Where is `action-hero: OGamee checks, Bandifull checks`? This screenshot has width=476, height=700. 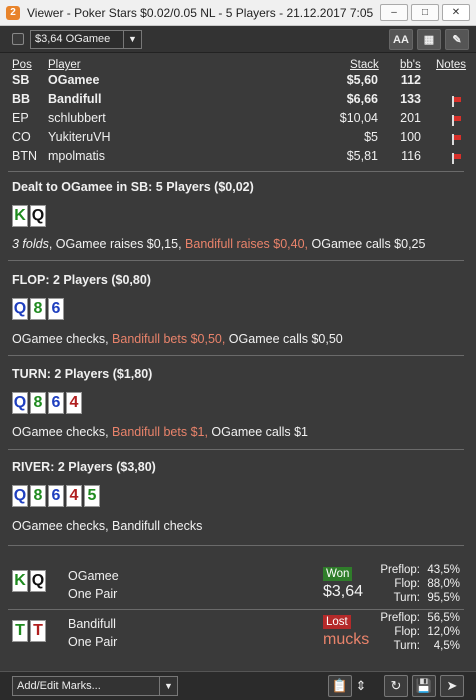
action-hero: OGamee checks, Bandifull checks is located at coordinates (107, 526).